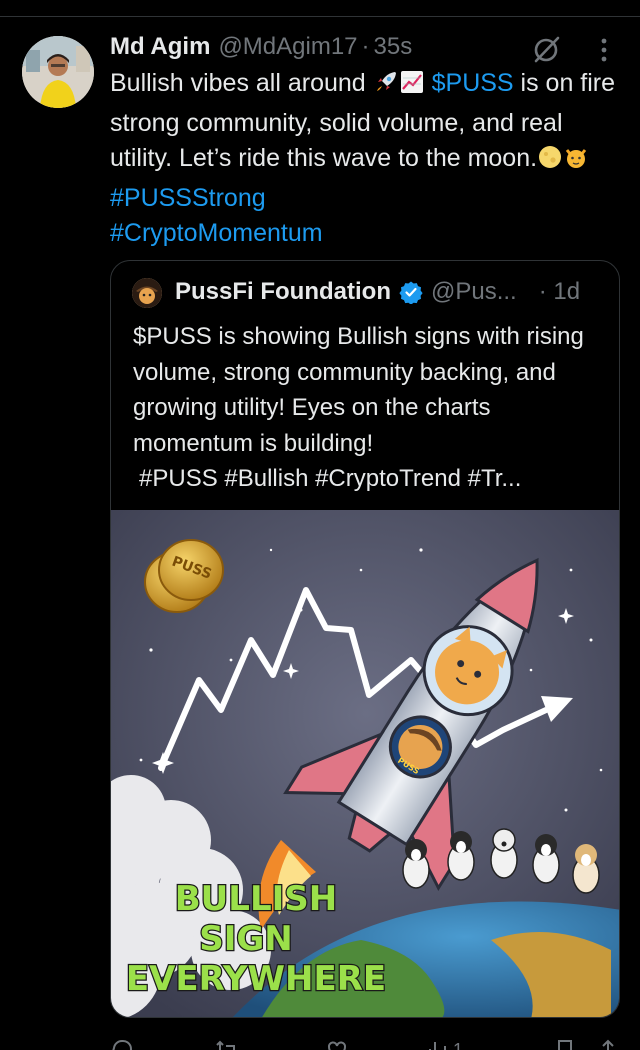 The height and width of the screenshot is (1050, 640). I want to click on quote-header: PussFi Foundation @Pus... · 1d, so click(377, 292).